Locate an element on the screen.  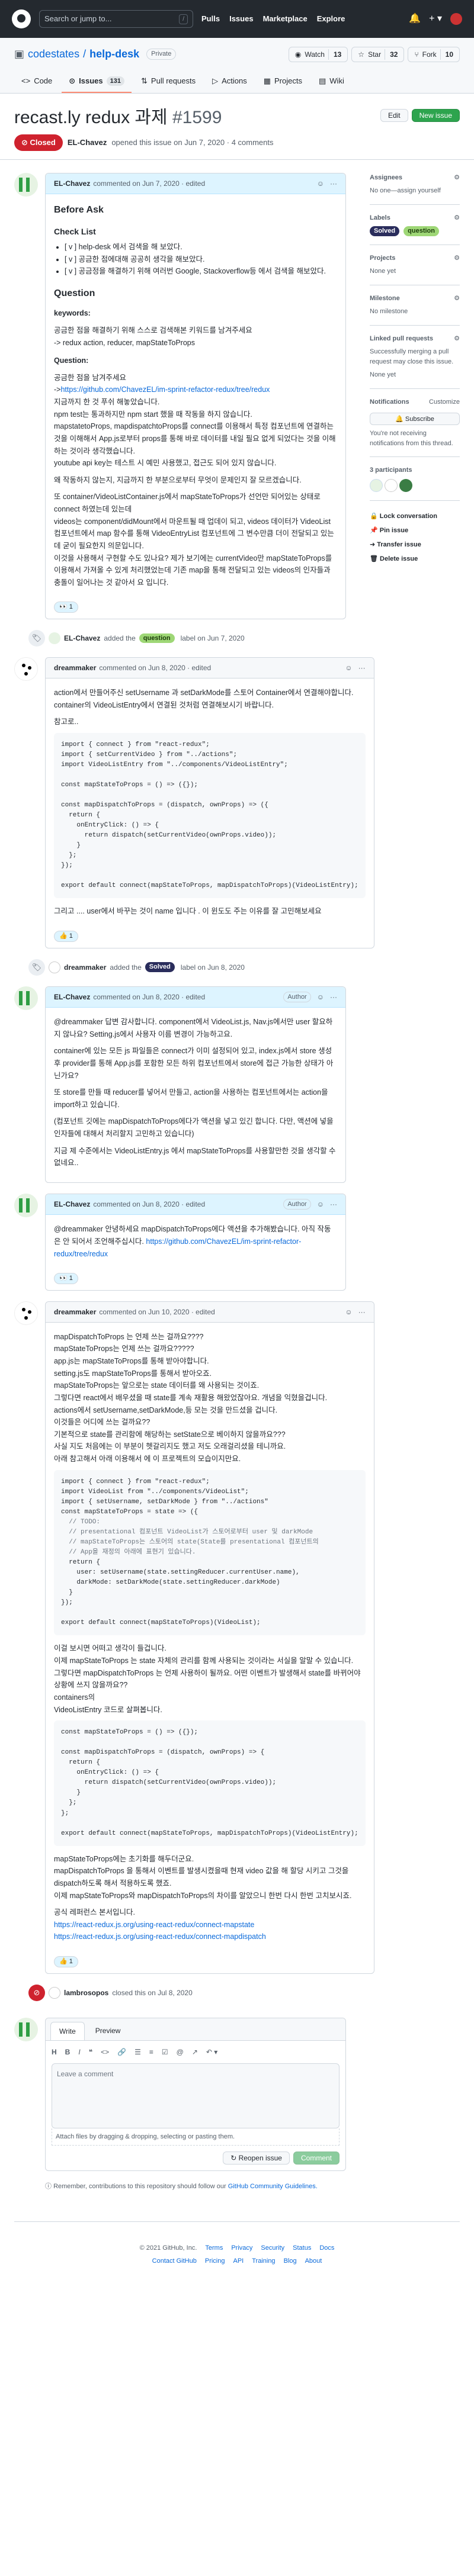
star-button: ☆ Star 32 is located at coordinates (378, 54).